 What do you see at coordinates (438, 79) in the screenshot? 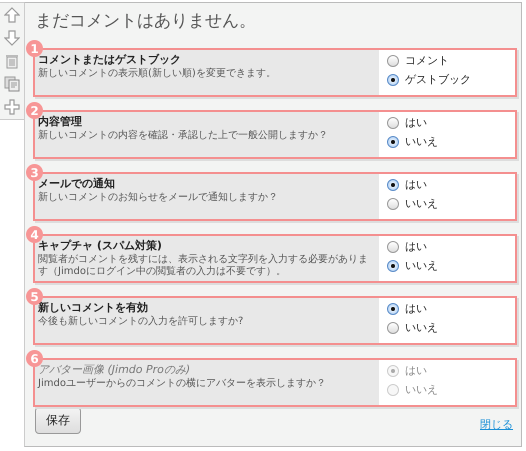
I see `radio-label: ゲストブック` at bounding box center [438, 79].